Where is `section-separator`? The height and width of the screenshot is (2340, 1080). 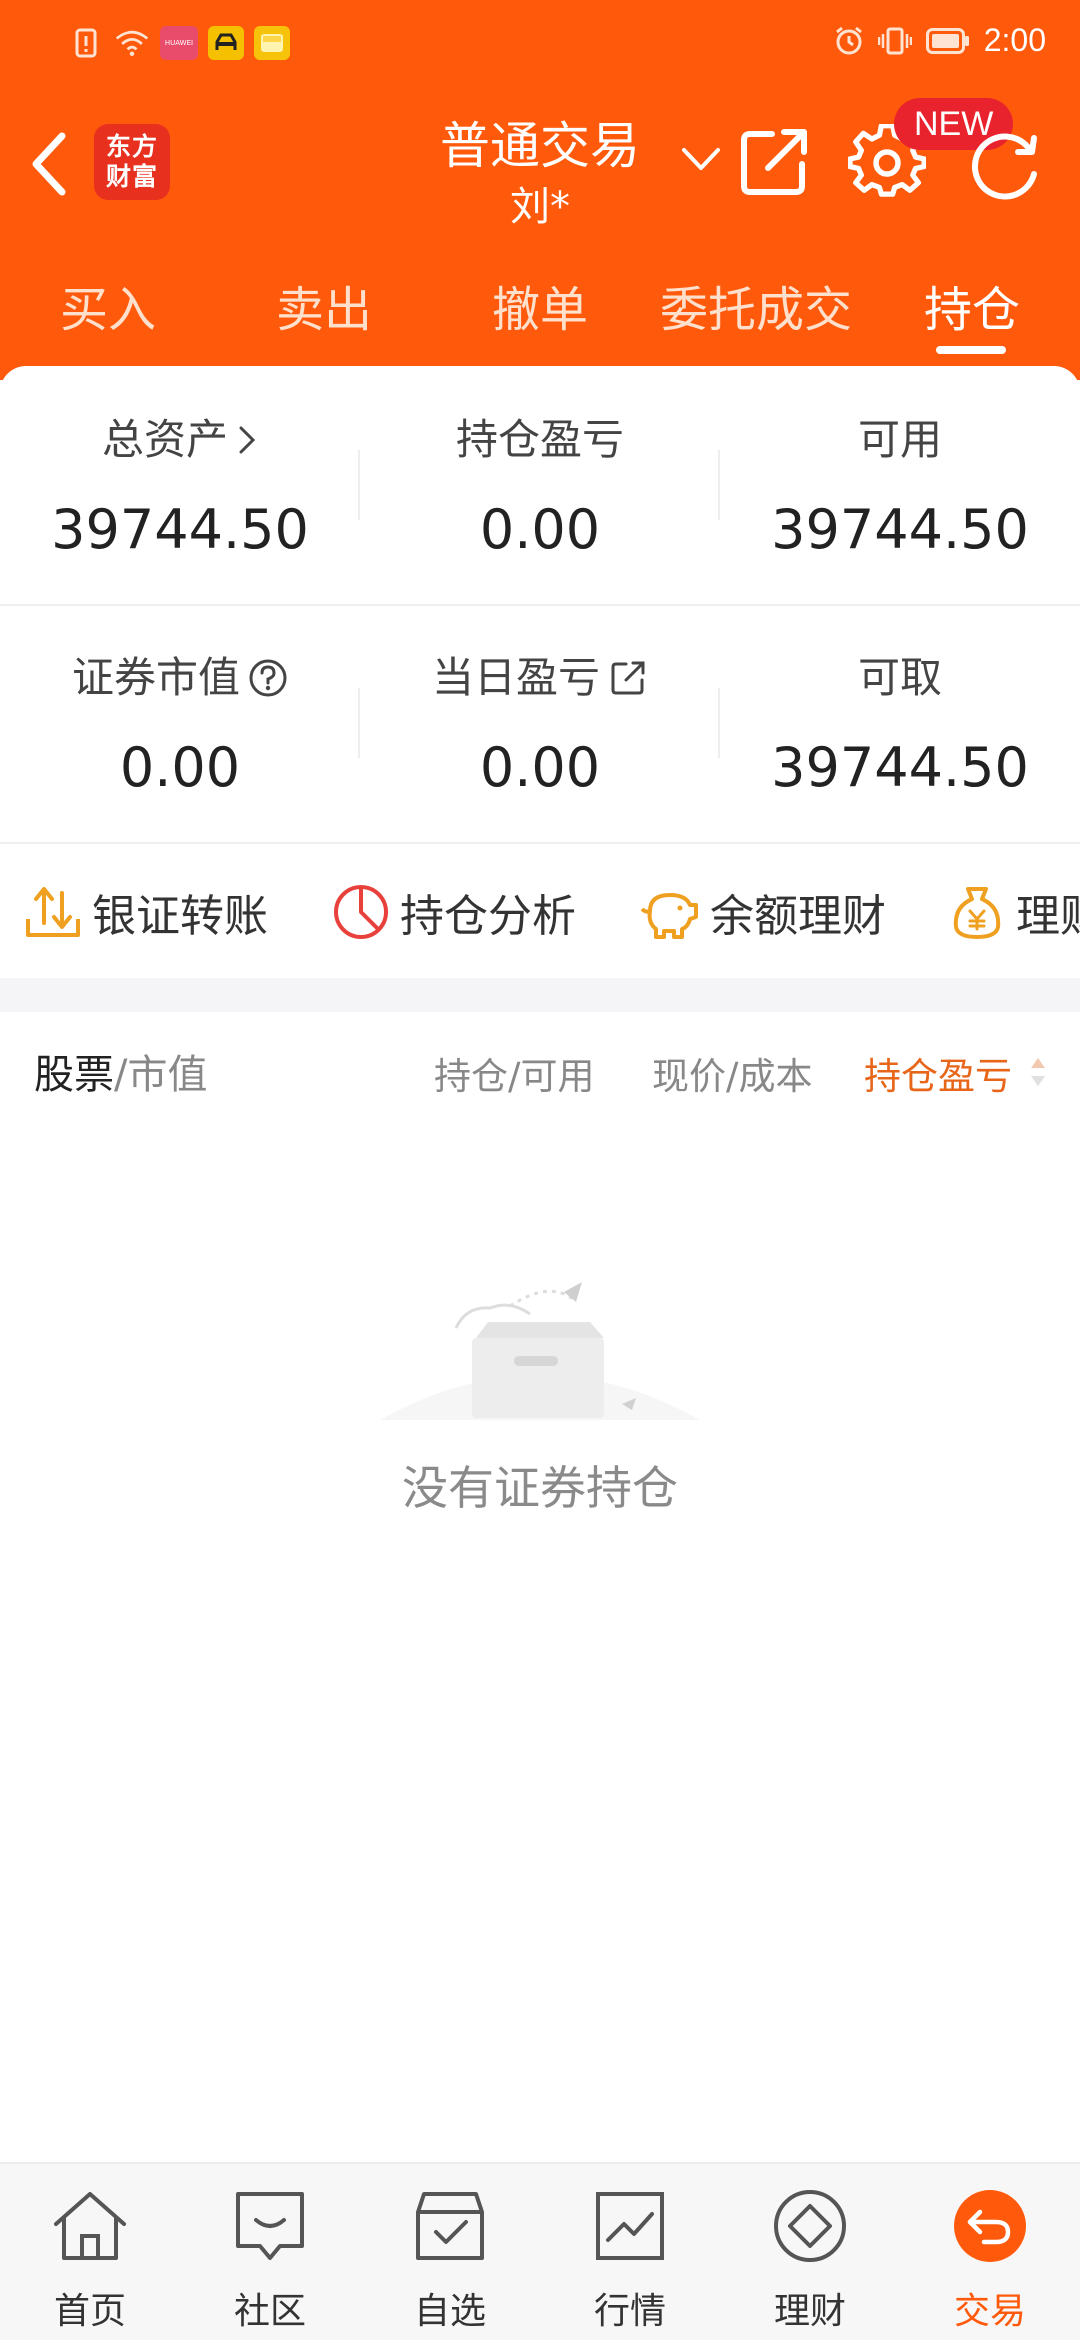 section-separator is located at coordinates (540, 995).